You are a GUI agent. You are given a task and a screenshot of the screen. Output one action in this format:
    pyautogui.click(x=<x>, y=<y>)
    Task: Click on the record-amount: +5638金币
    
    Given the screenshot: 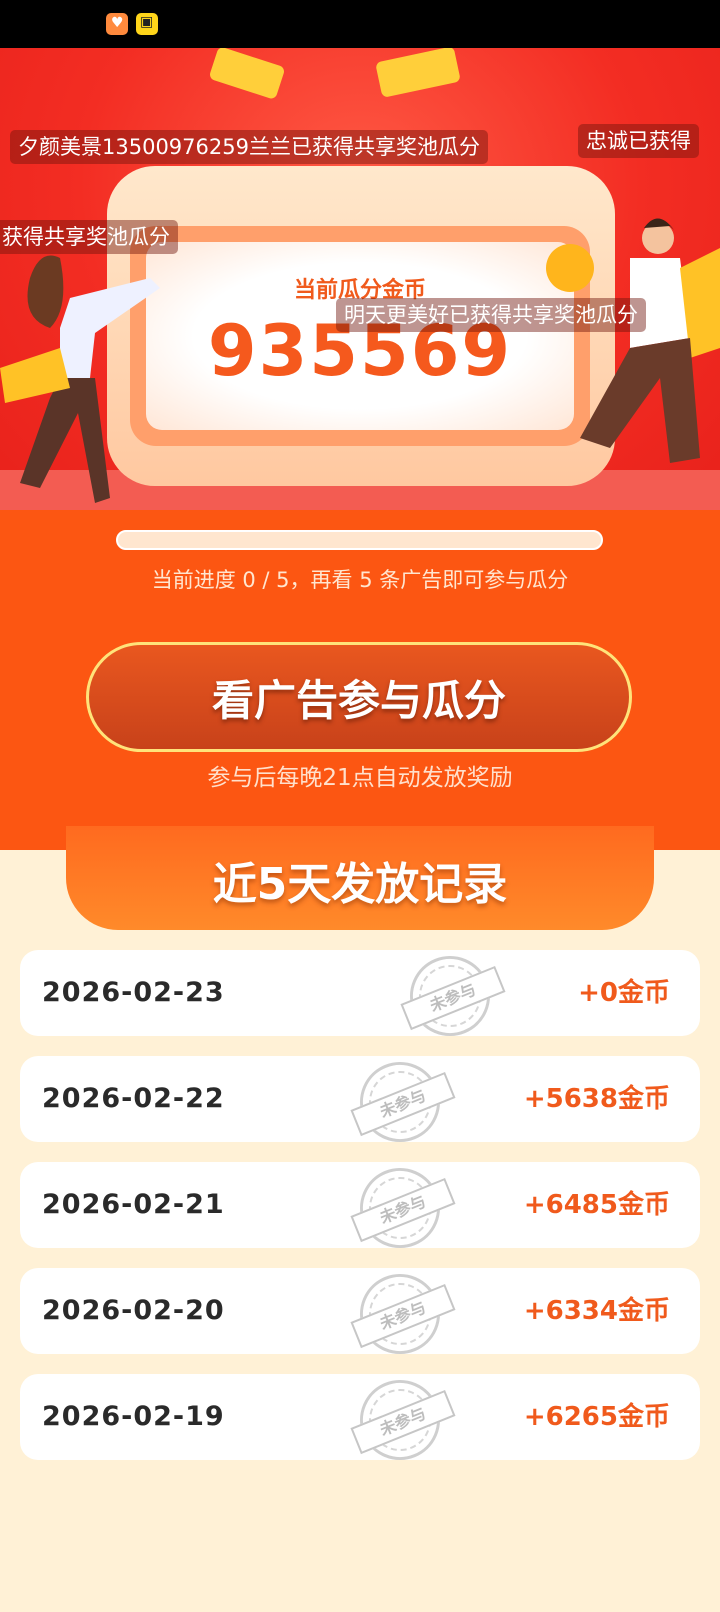 What is the action you would take?
    pyautogui.click(x=596, y=1099)
    